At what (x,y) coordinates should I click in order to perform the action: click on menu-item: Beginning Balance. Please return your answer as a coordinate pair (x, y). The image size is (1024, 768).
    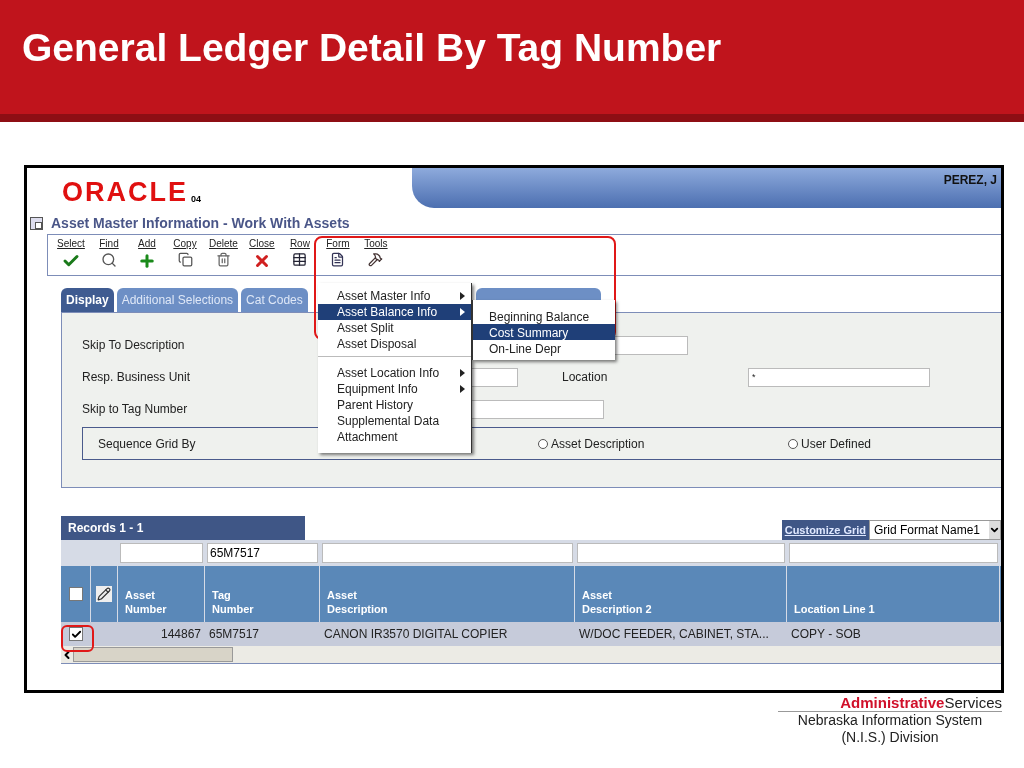
    Looking at the image, I should click on (544, 316).